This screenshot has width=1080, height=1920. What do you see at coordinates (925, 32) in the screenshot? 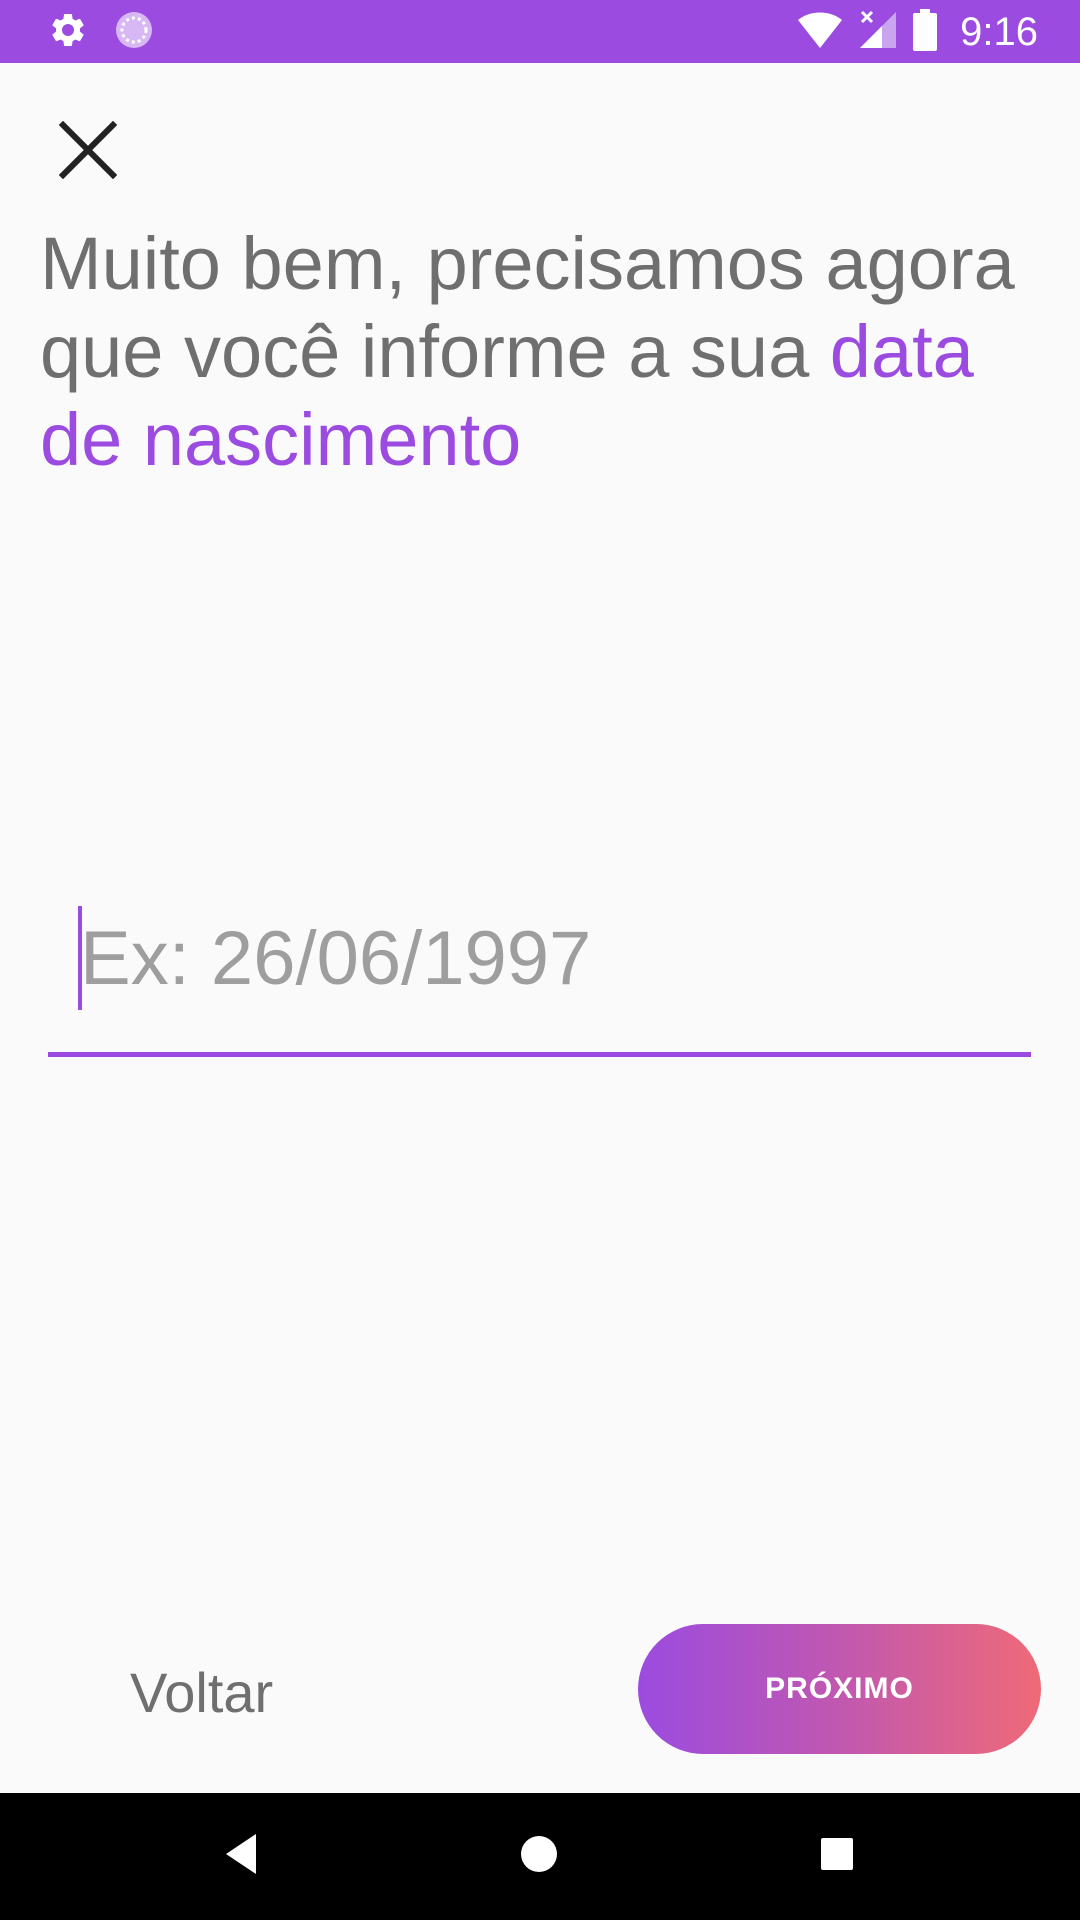
I see `battery-icon` at bounding box center [925, 32].